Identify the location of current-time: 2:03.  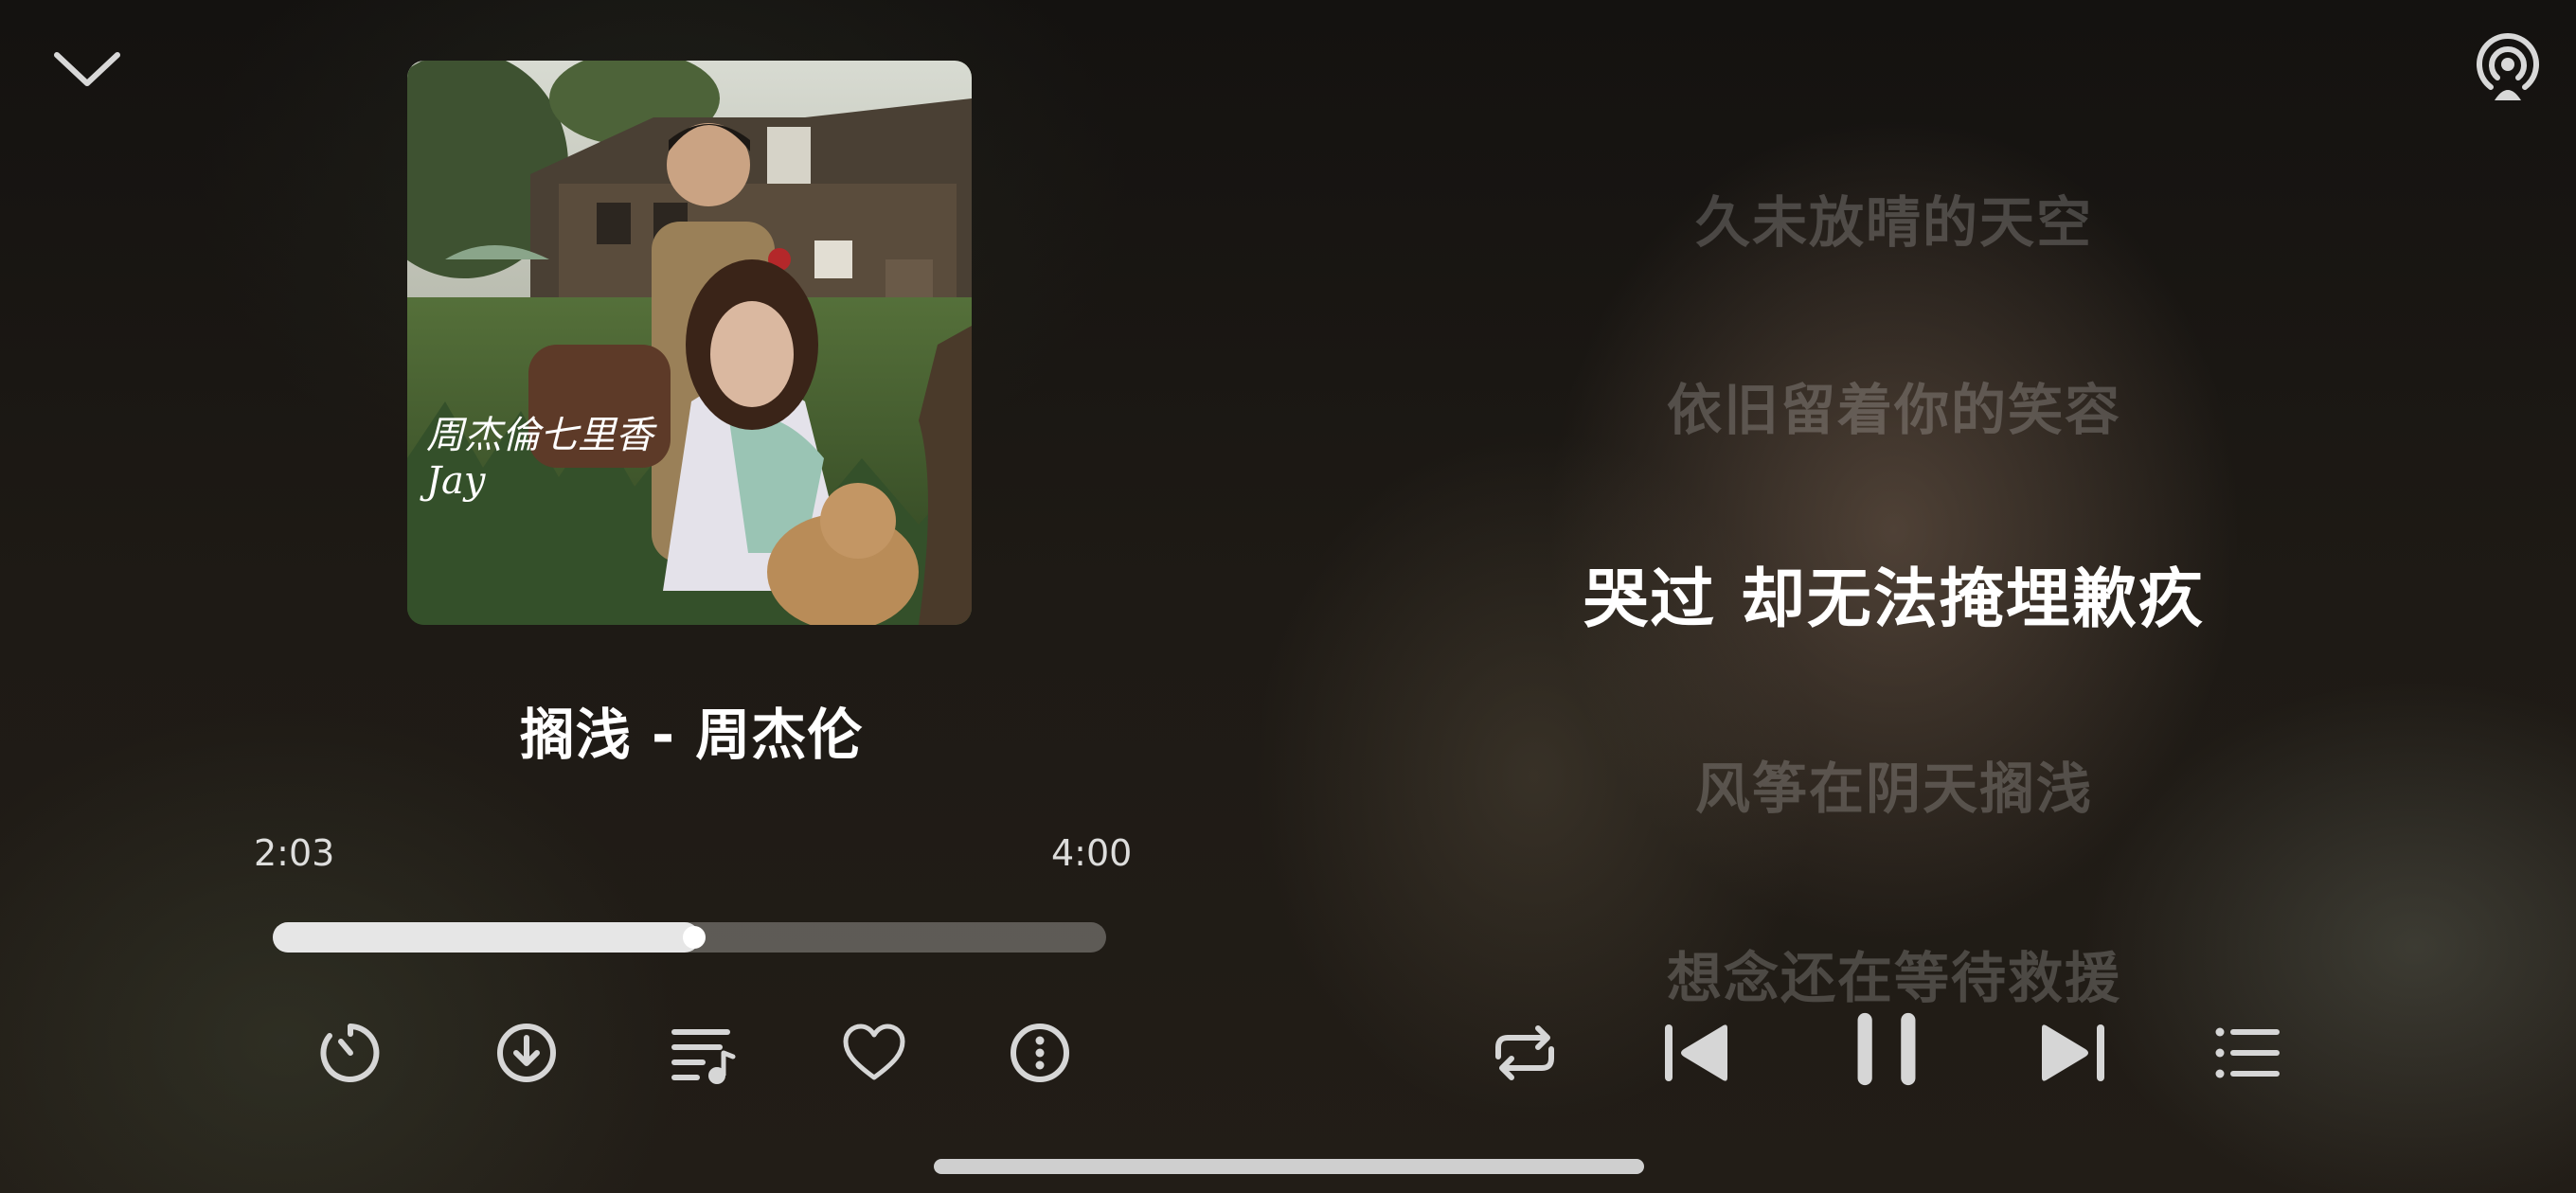
(294, 853).